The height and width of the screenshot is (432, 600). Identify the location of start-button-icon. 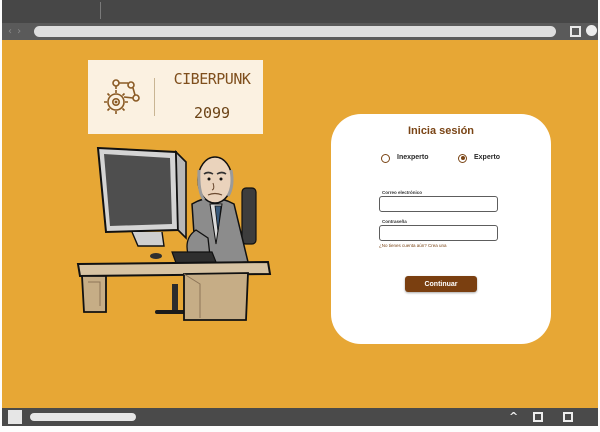
(15, 417).